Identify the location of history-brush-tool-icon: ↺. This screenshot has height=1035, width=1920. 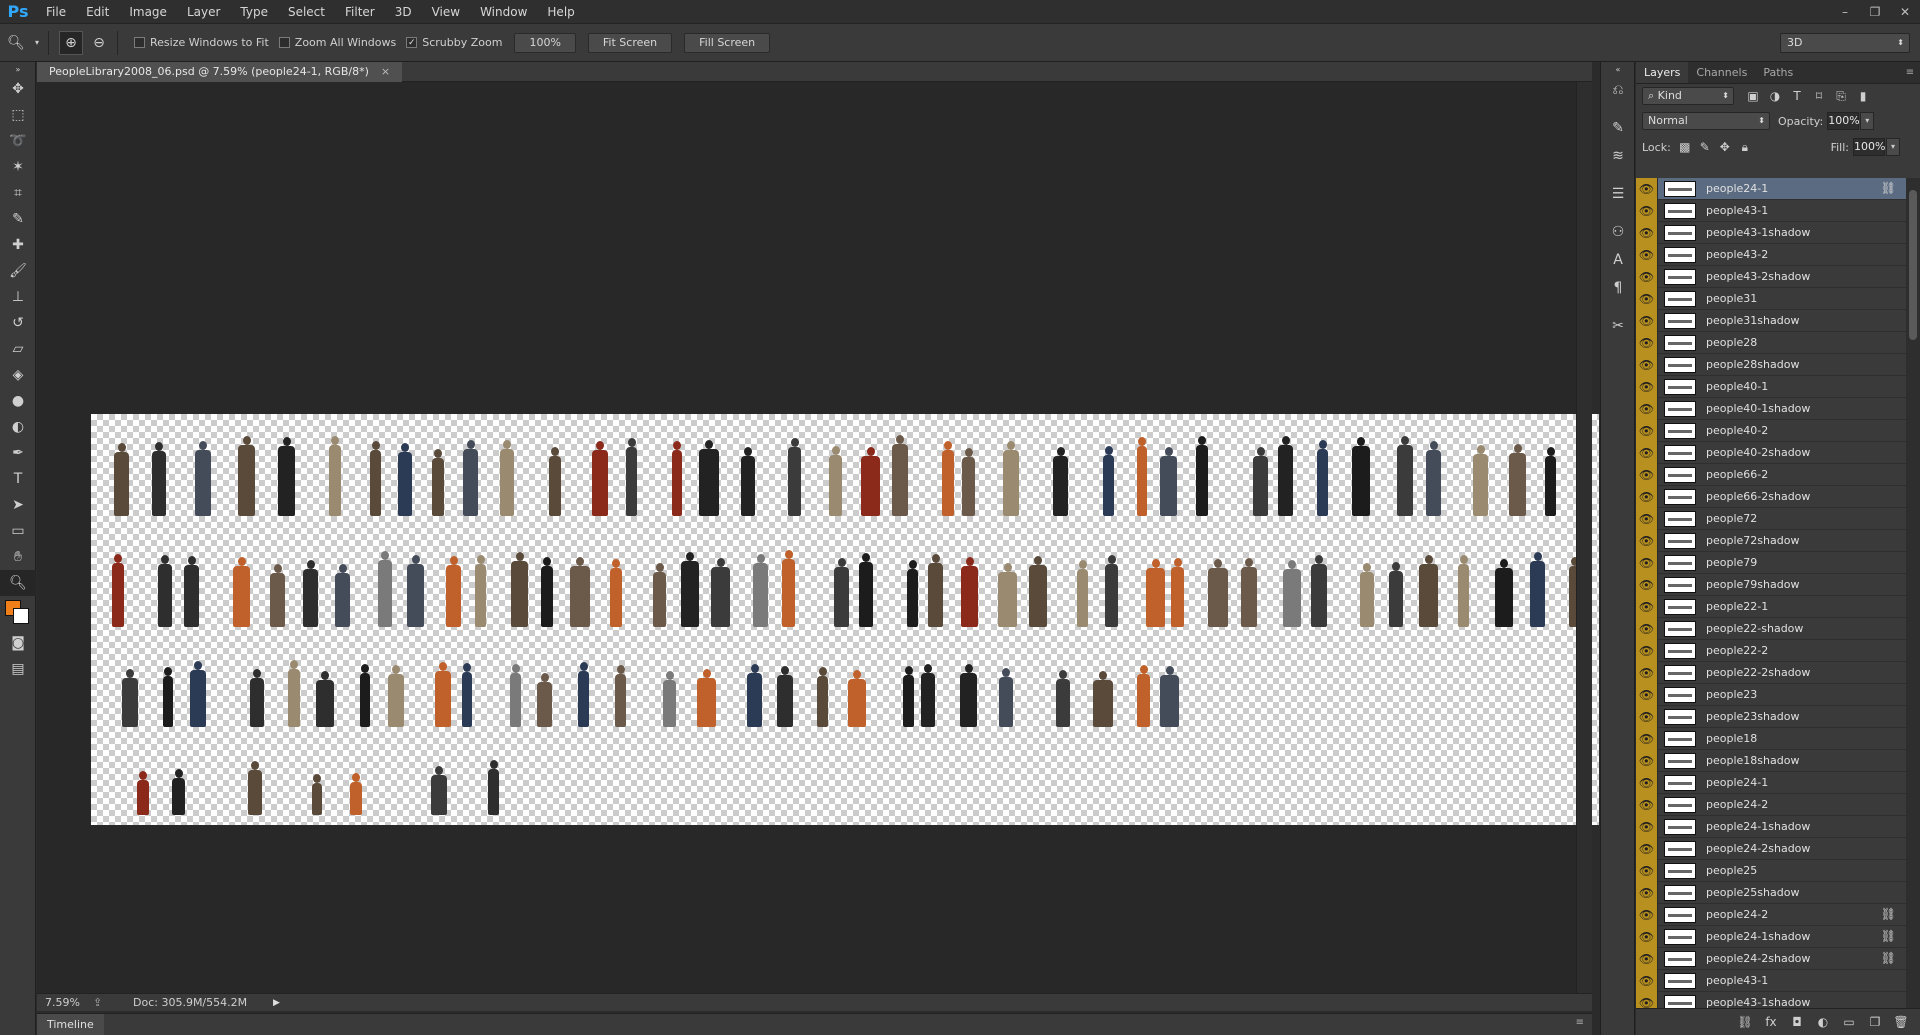
(18, 323).